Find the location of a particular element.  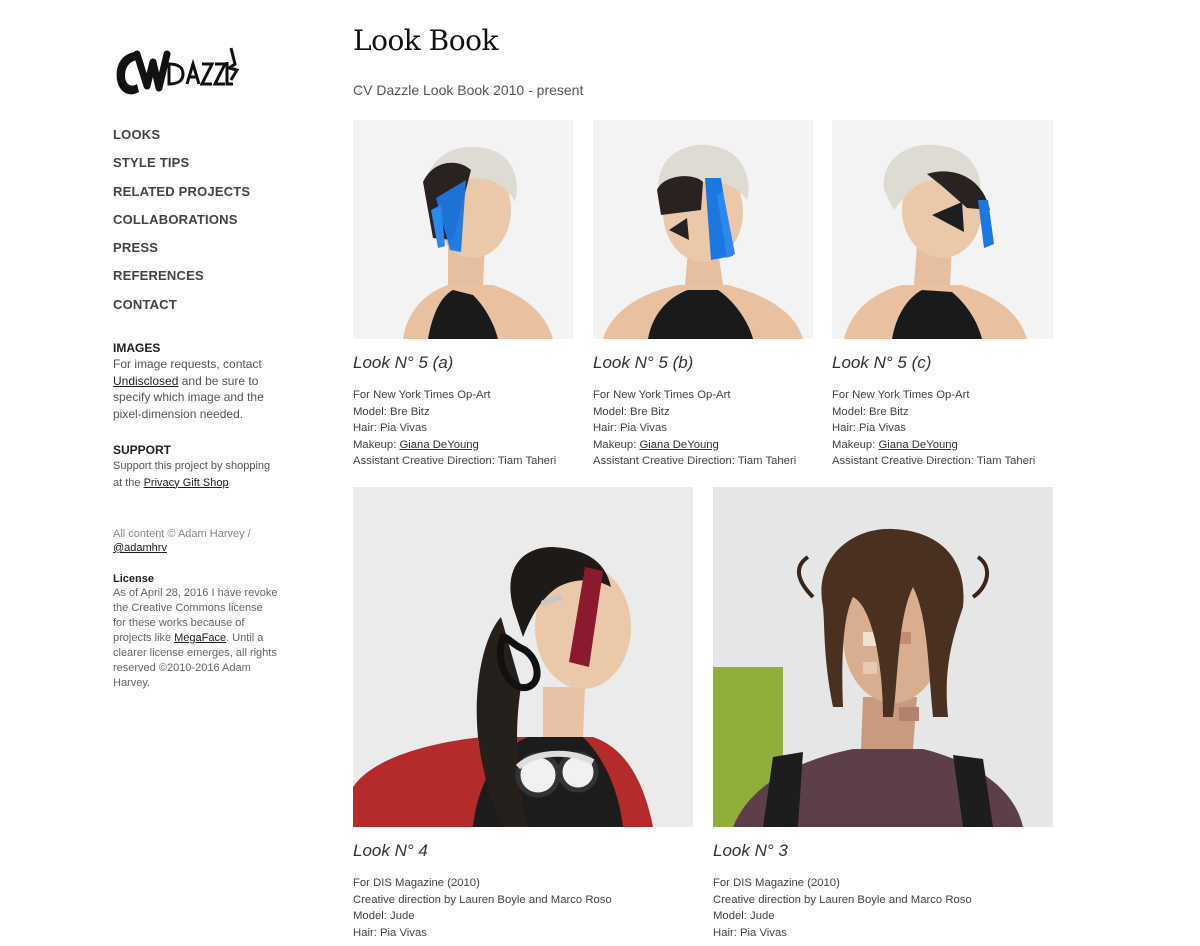

look-5c-photo is located at coordinates (942, 229).